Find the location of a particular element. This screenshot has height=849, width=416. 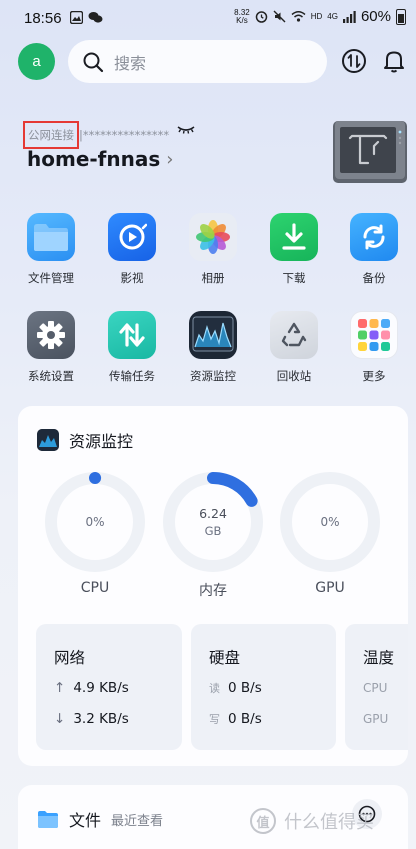

resource-monitor-title: 资源监控 is located at coordinates (101, 441).